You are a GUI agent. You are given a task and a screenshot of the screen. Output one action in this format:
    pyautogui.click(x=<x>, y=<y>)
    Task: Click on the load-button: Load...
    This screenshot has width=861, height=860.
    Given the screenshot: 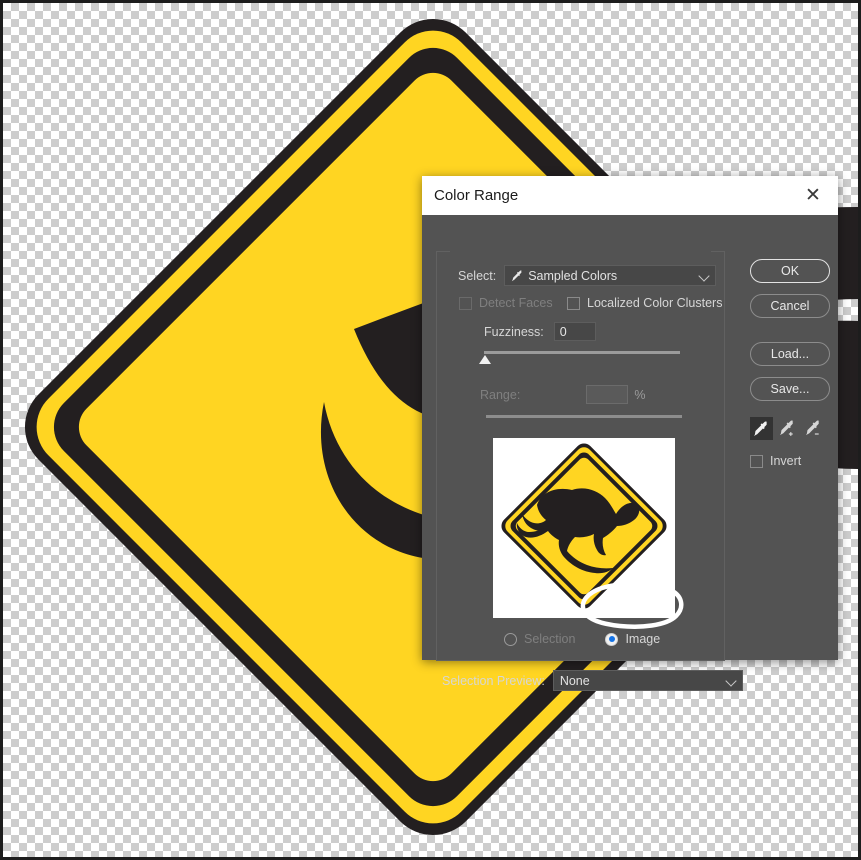 What is the action you would take?
    pyautogui.click(x=790, y=354)
    